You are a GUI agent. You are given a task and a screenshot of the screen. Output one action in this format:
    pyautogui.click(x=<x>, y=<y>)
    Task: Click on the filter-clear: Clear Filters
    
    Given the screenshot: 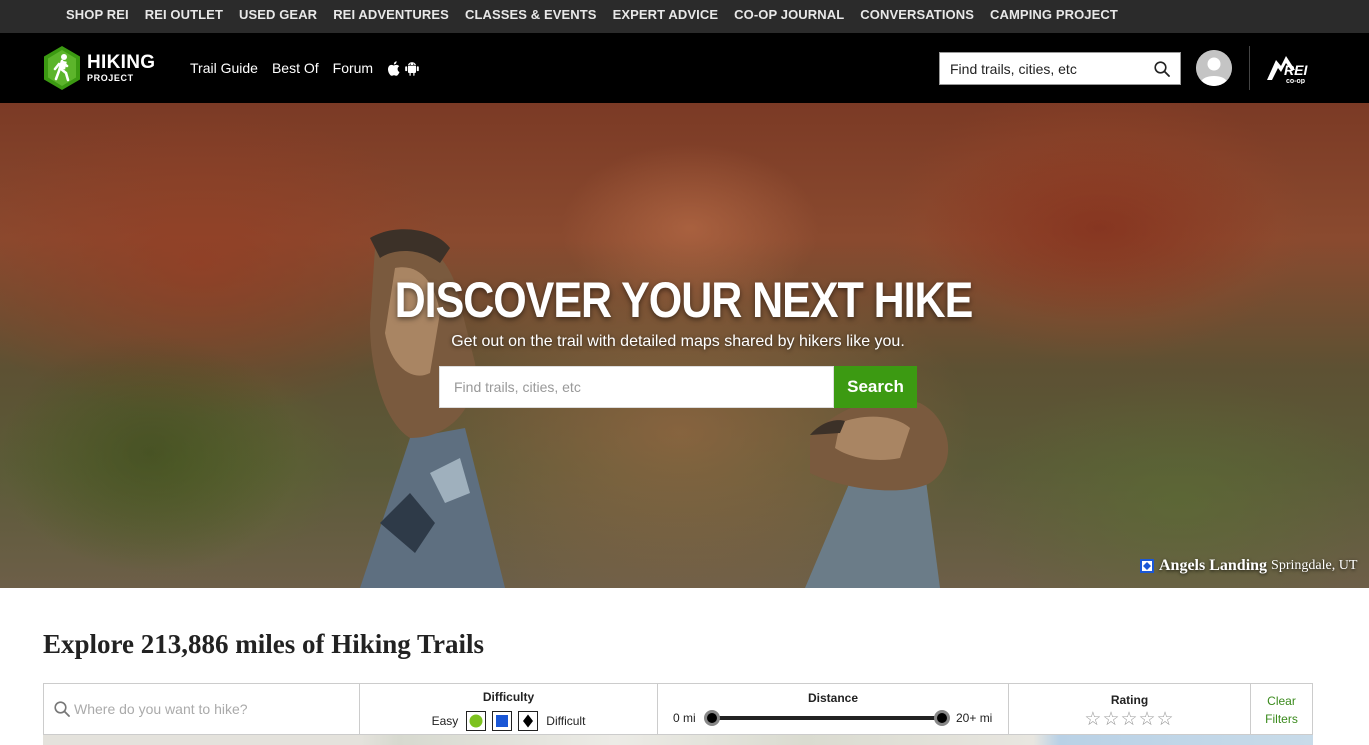 What is the action you would take?
    pyautogui.click(x=1281, y=709)
    